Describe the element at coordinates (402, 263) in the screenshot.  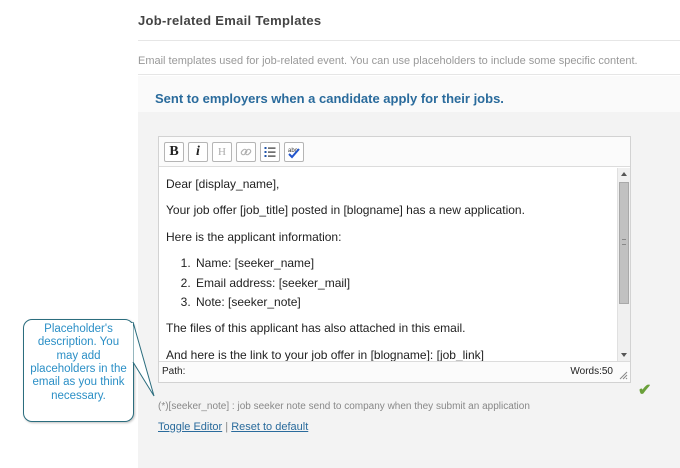
I see `list-item: Name: [seeker_name]` at that location.